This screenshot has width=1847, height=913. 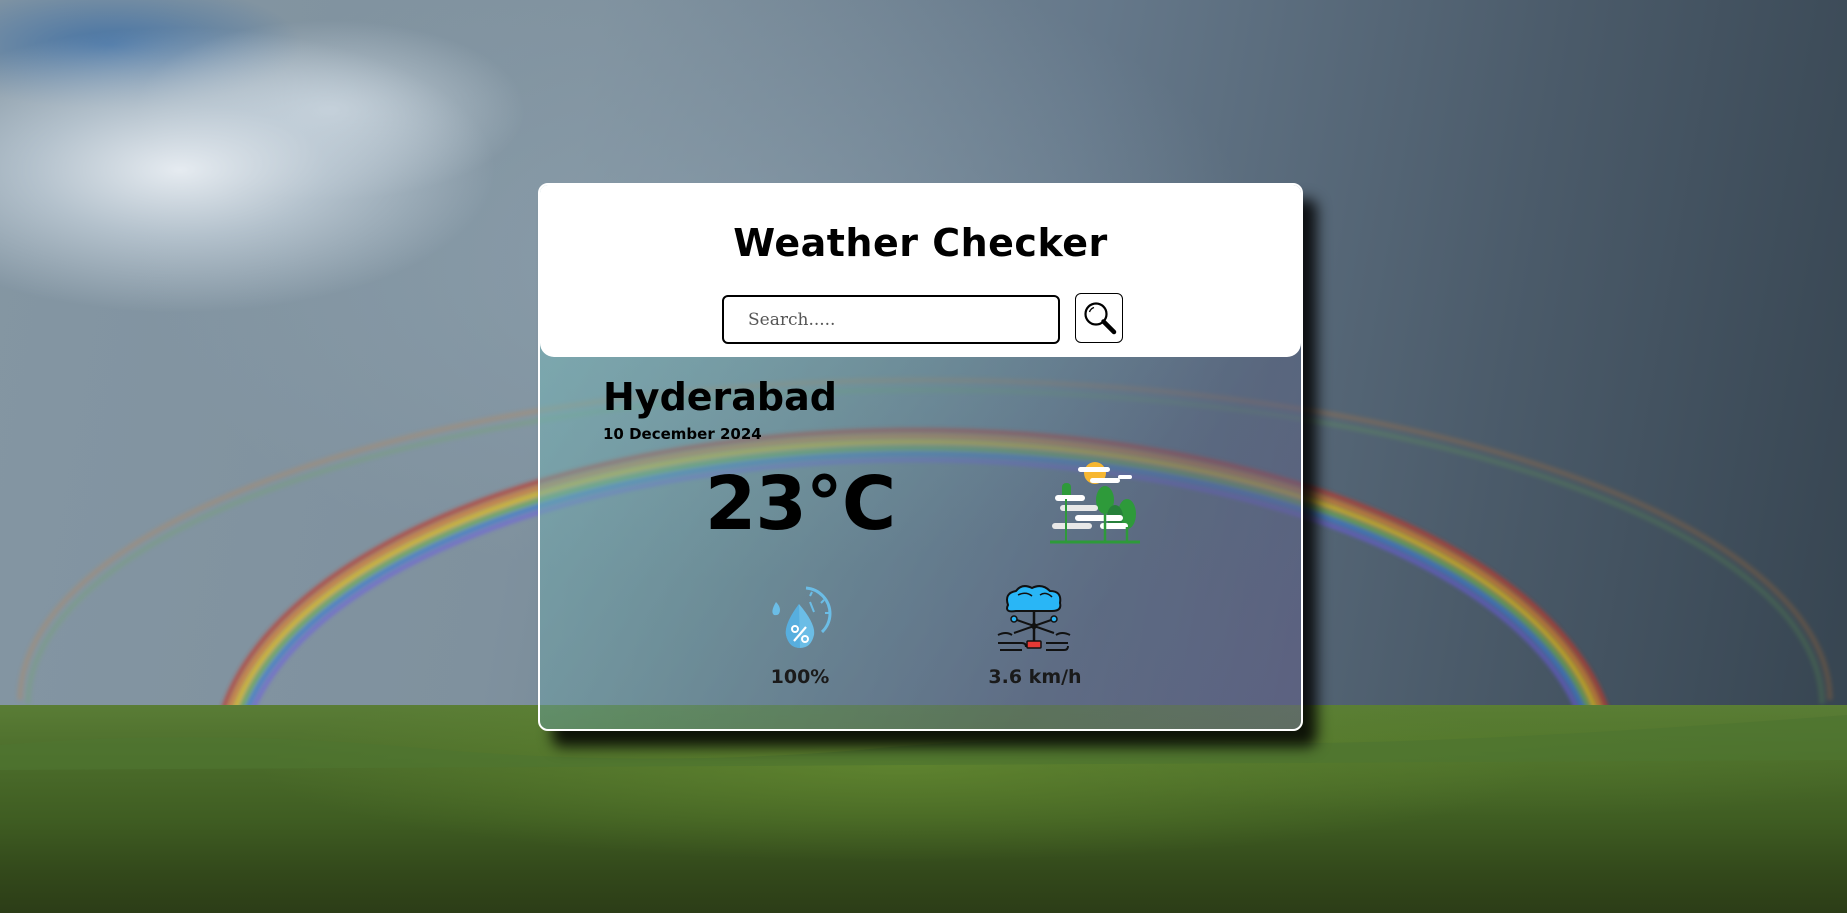 I want to click on wind-speed-value: 3.6 km/h, so click(x=1035, y=677).